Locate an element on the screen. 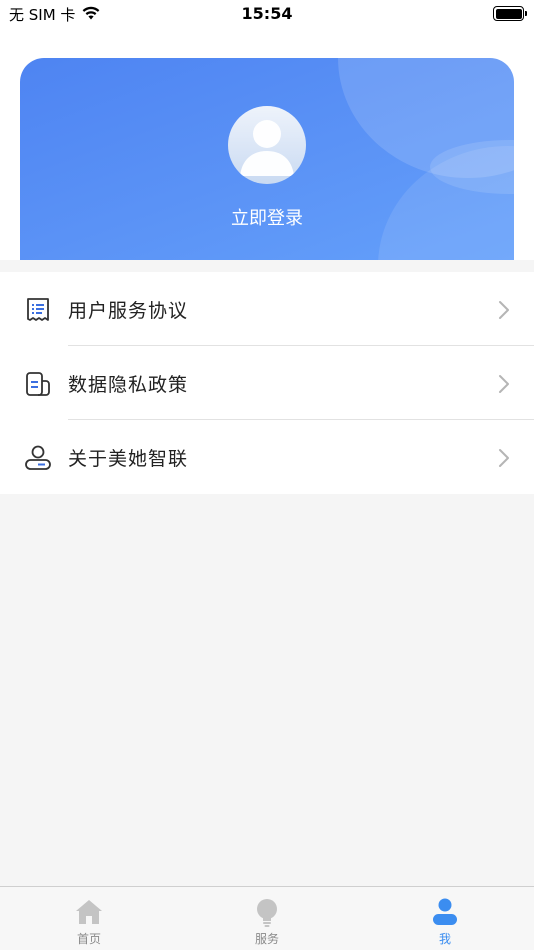  menu-item-label: 用户服务协议 is located at coordinates (128, 311).